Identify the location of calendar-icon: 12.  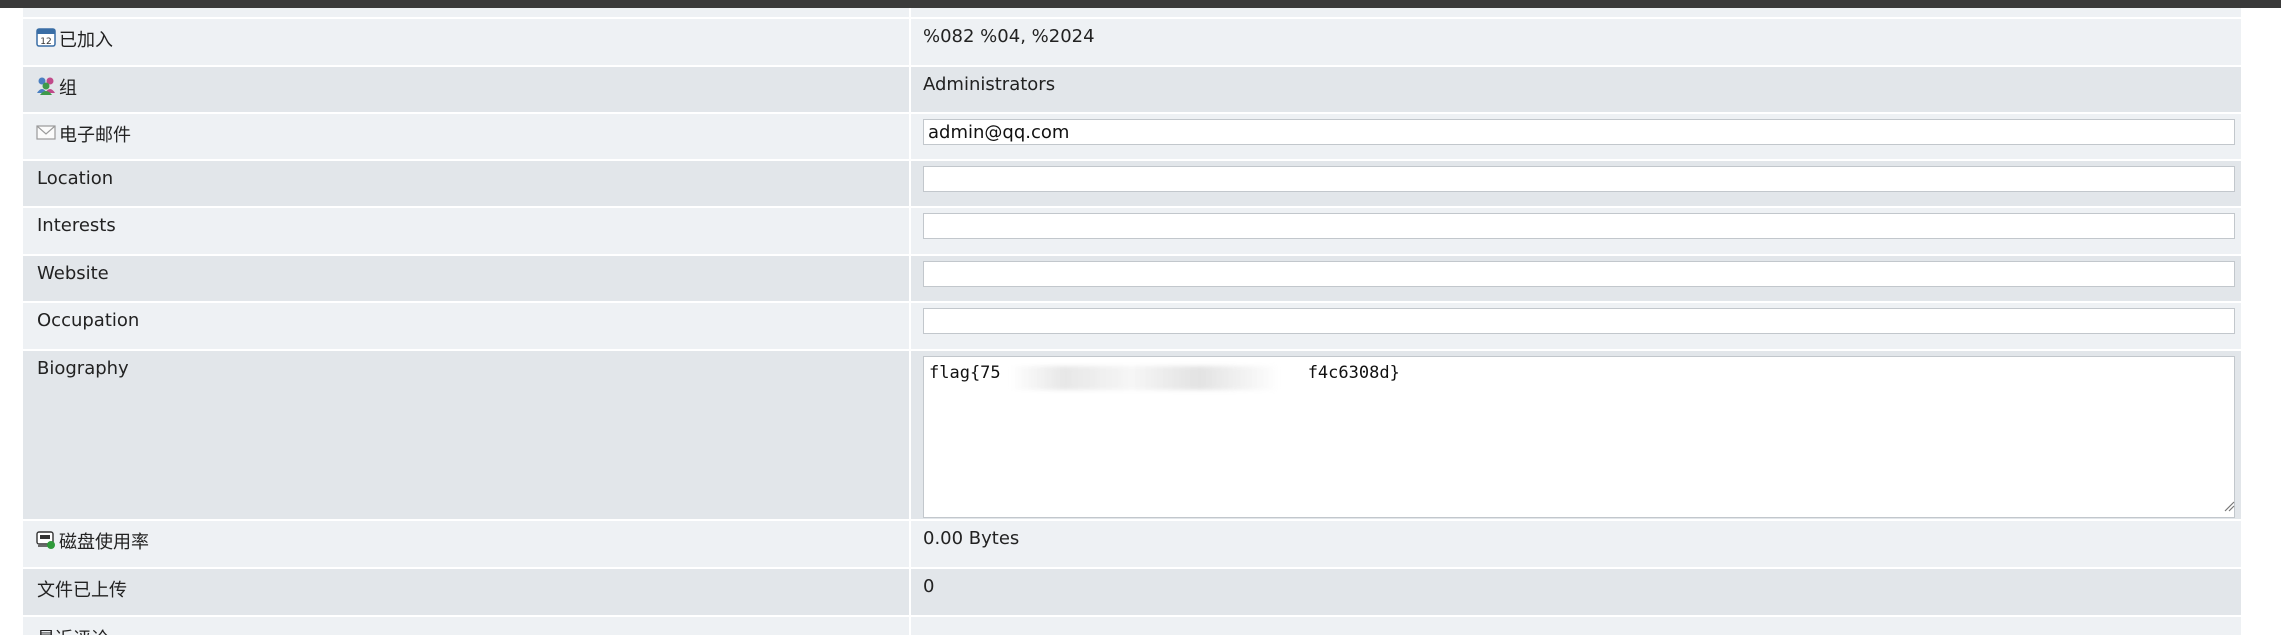
(46, 37).